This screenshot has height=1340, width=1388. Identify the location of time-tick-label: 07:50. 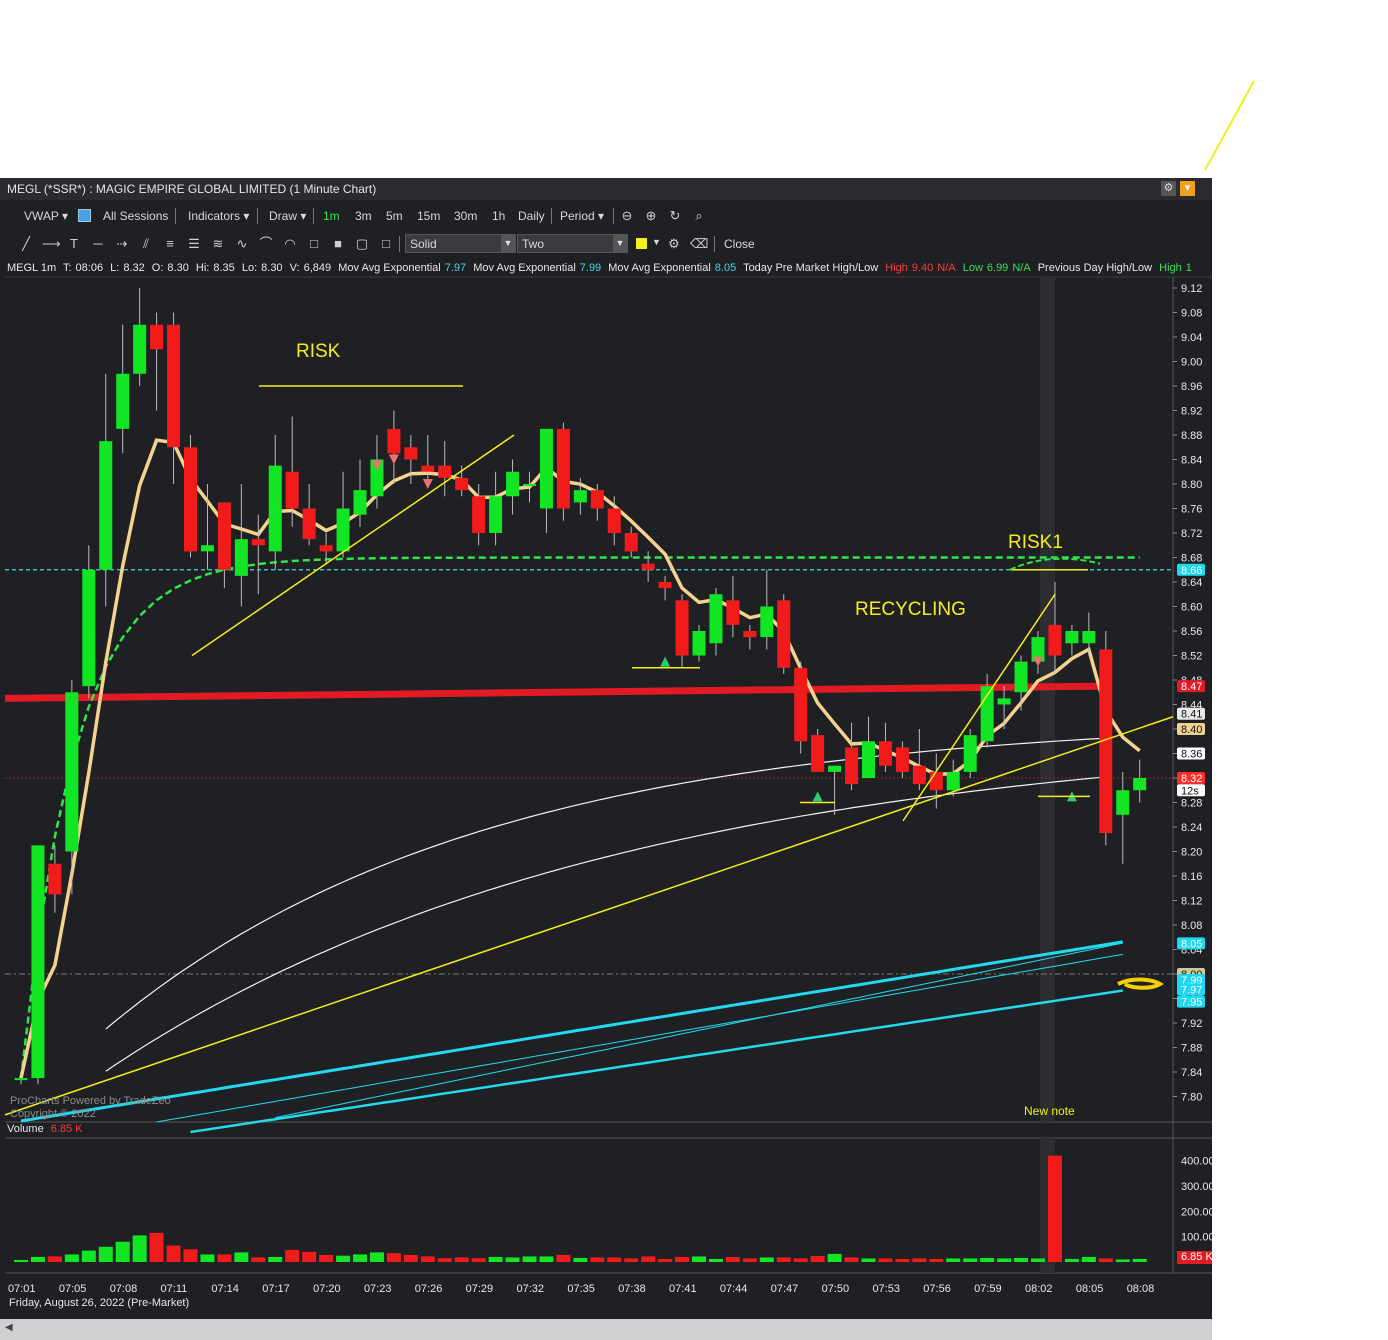
(836, 1289).